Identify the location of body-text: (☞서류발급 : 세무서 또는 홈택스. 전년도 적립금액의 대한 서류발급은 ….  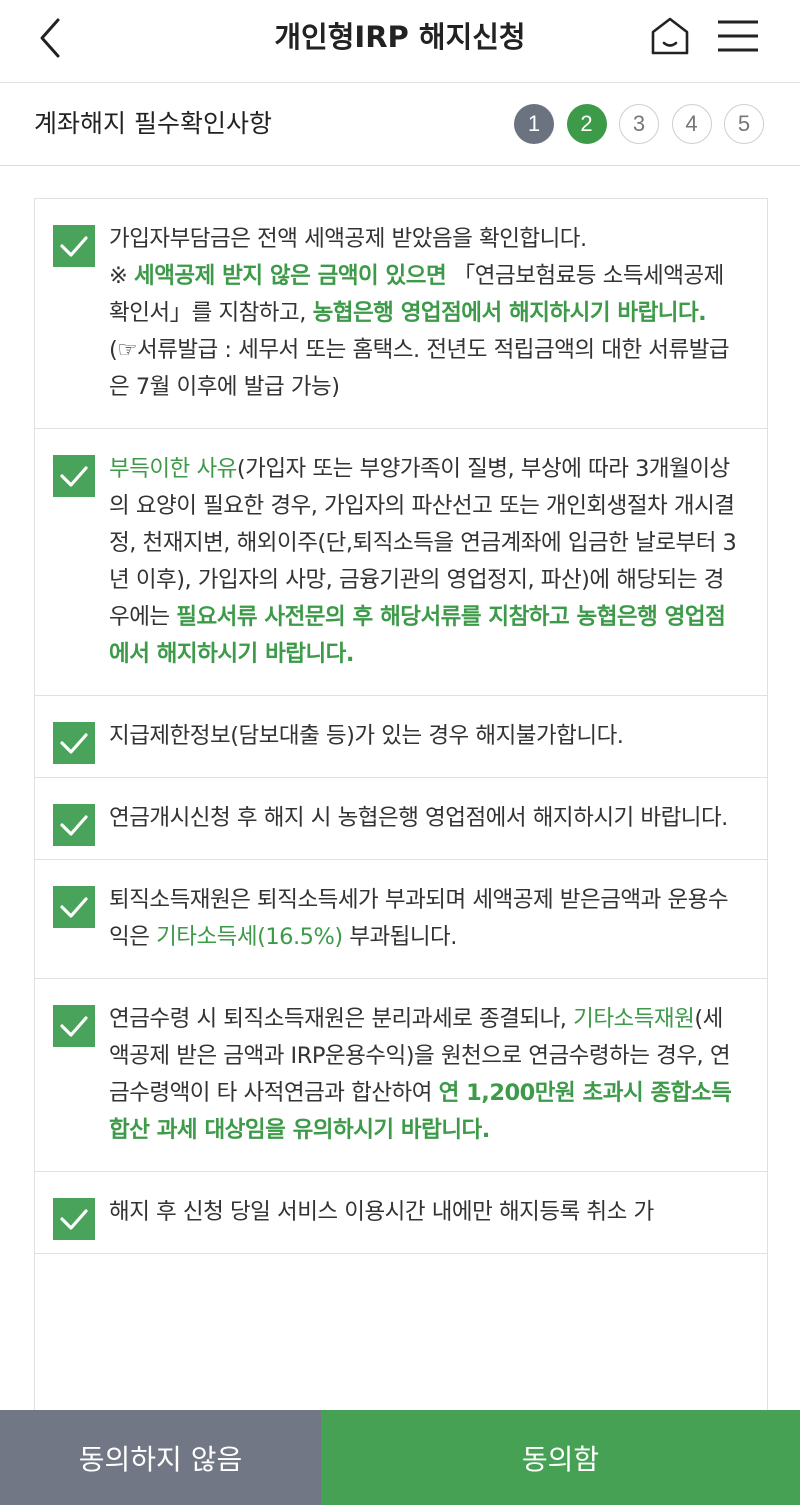
(419, 368).